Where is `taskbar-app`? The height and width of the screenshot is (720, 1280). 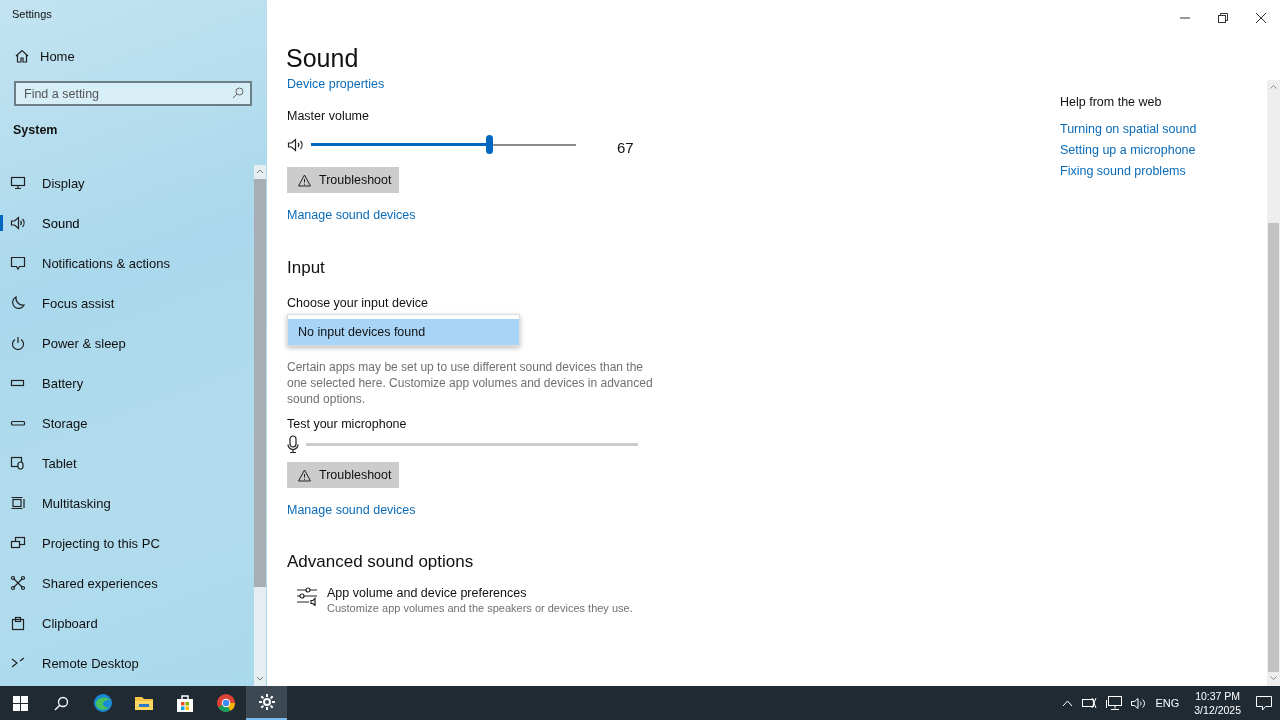 taskbar-app is located at coordinates (266, 703).